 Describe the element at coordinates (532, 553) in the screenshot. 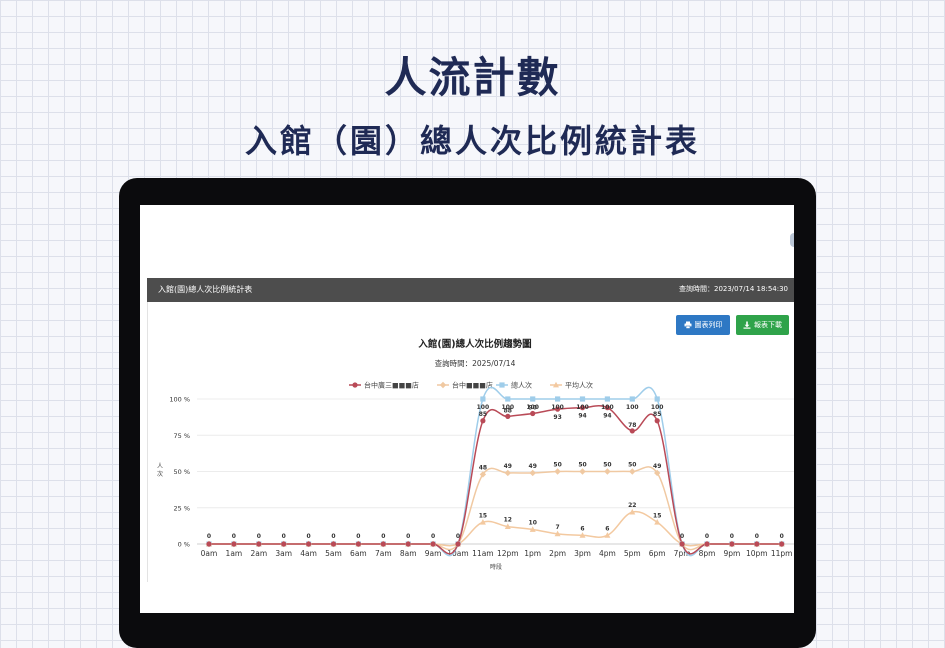

I see `x-tick-label: 1pm` at that location.